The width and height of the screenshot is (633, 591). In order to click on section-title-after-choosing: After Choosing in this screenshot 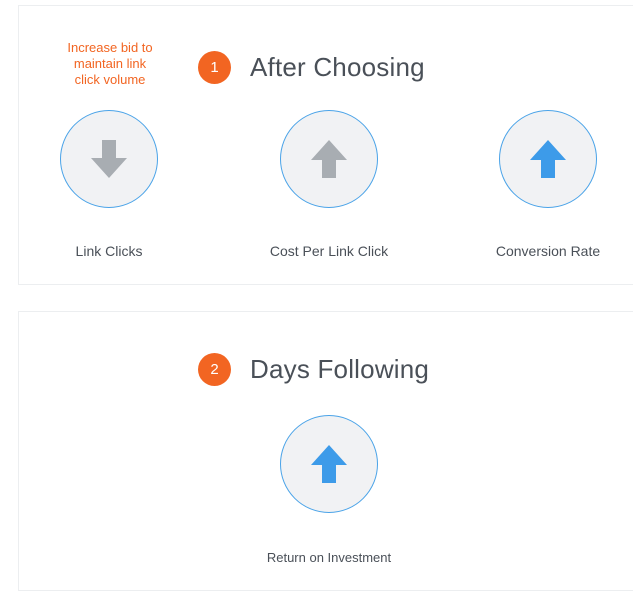, I will do `click(337, 67)`.